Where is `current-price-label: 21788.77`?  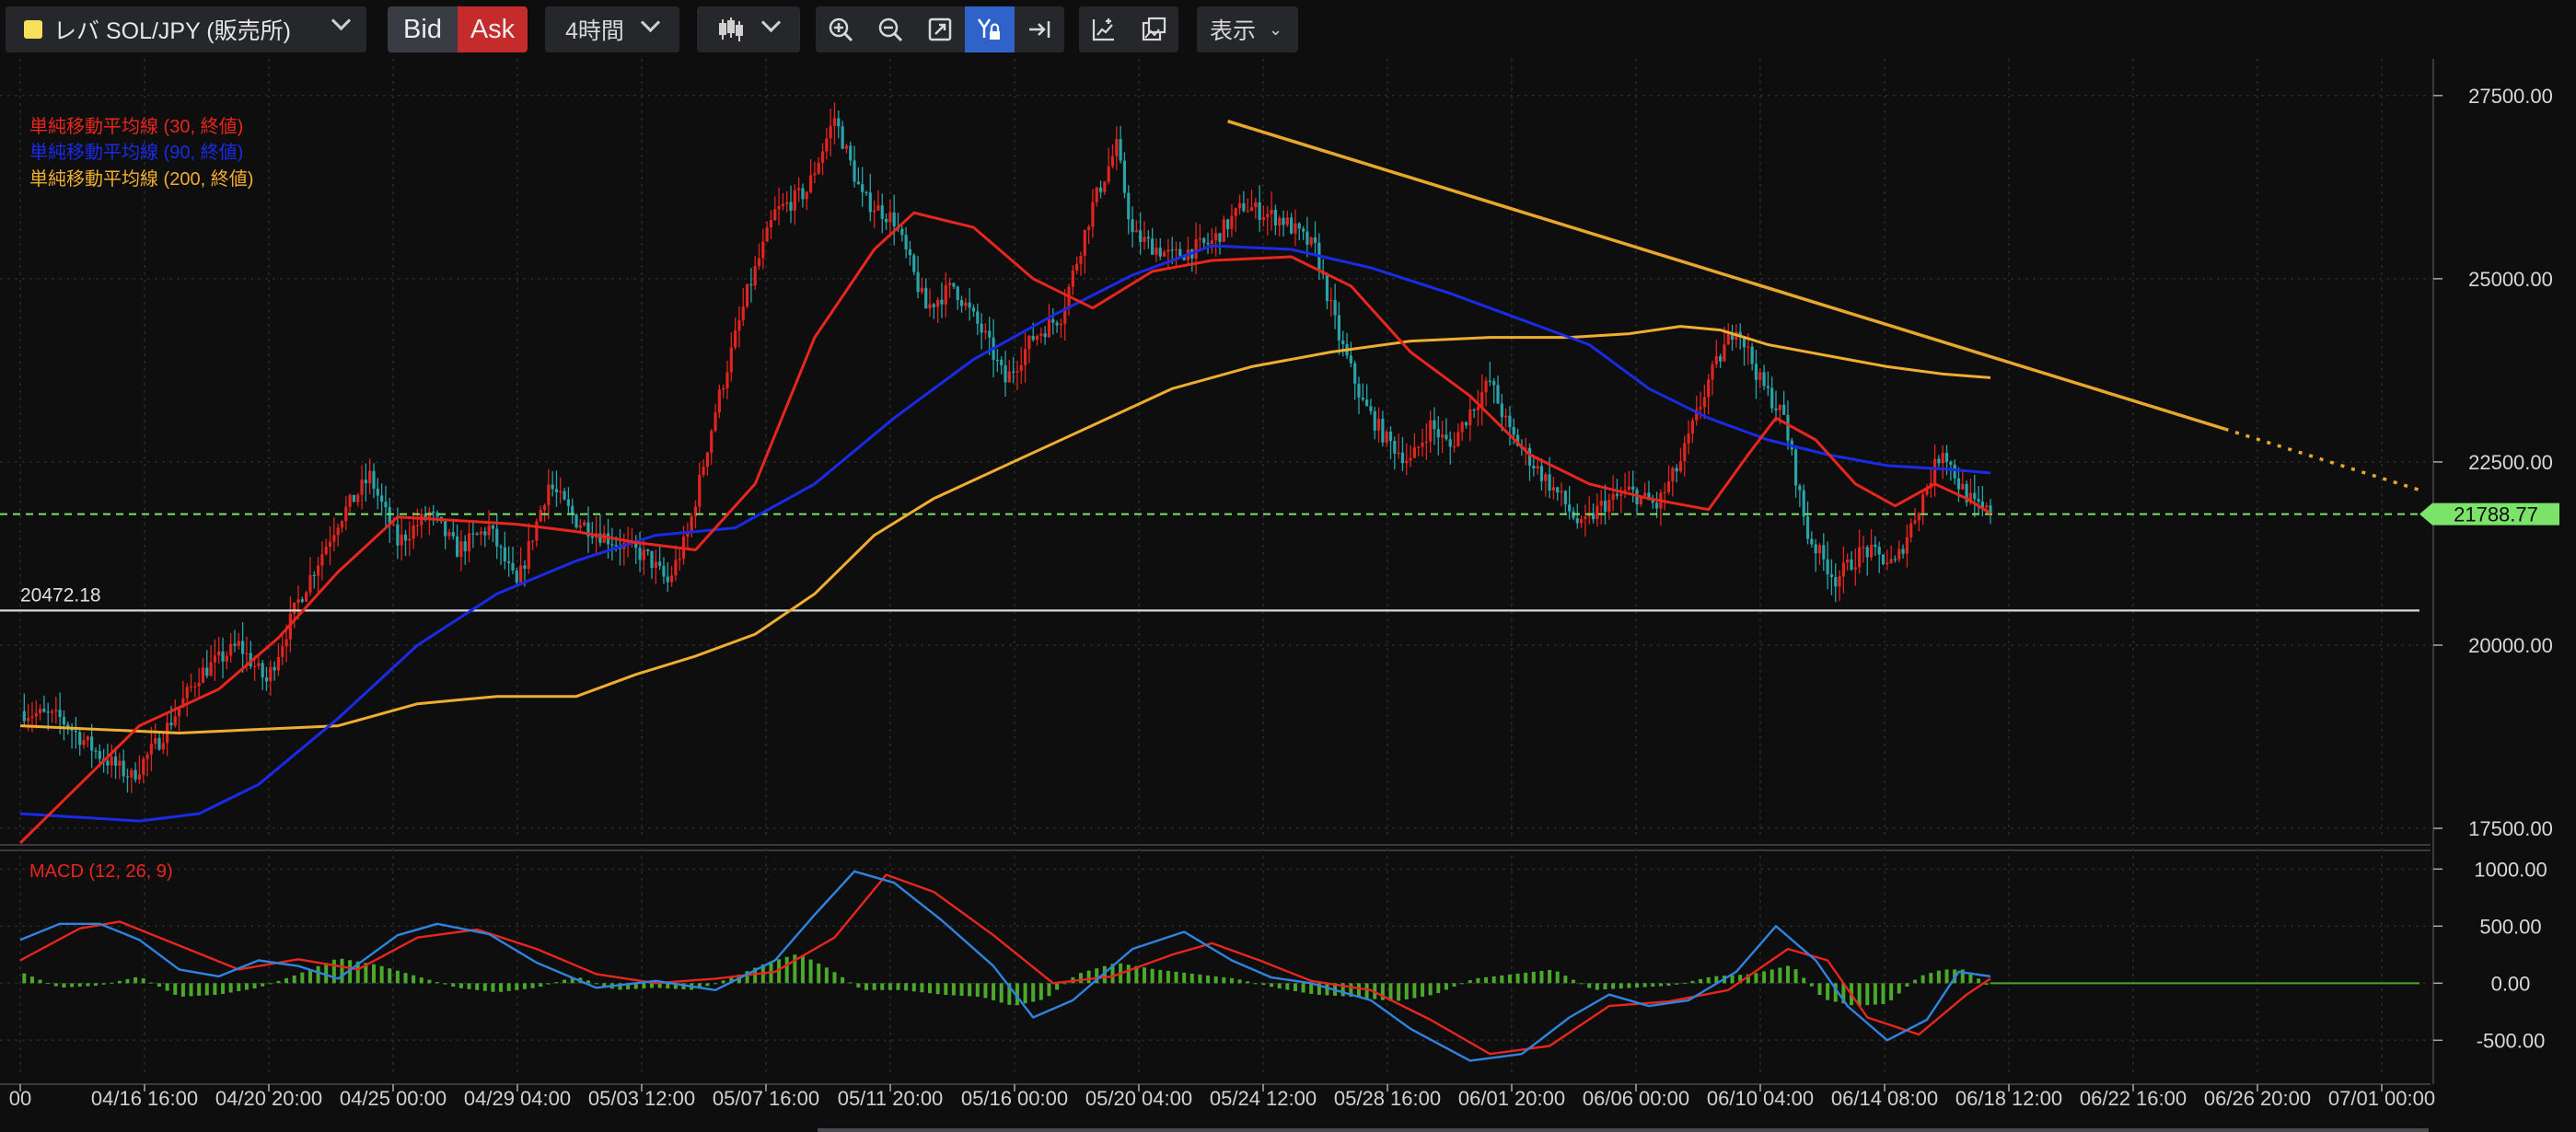
current-price-label: 21788.77 is located at coordinates (2496, 514).